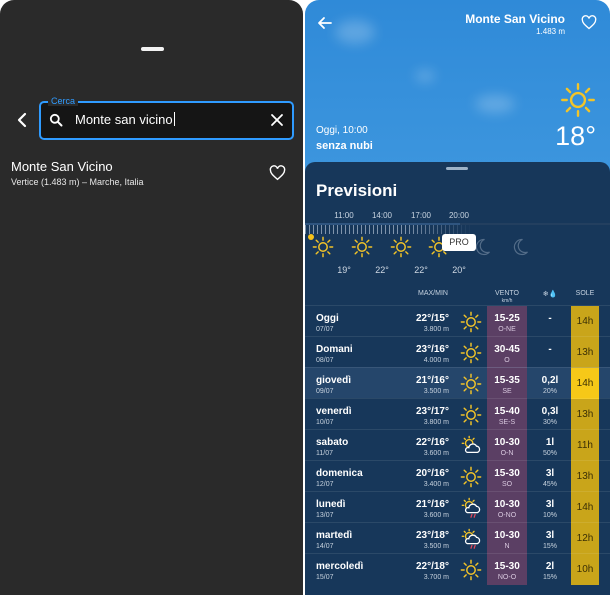 Image resolution: width=610 pixels, height=595 pixels. Describe the element at coordinates (549, 484) in the screenshot. I see `precipitation-probability: 45%` at that location.